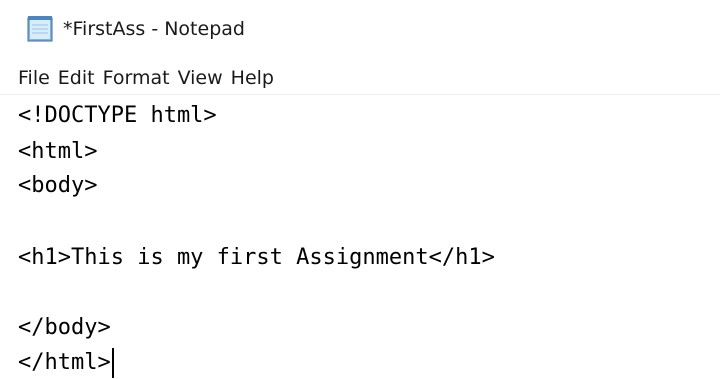 Image resolution: width=720 pixels, height=379 pixels. What do you see at coordinates (136, 78) in the screenshot?
I see `menu-format: Format` at bounding box center [136, 78].